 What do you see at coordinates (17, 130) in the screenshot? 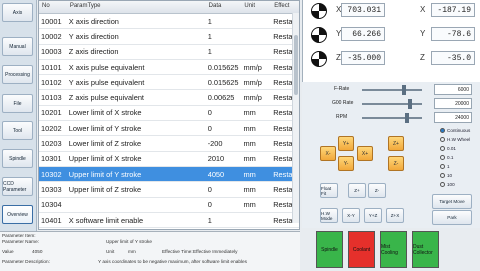
I see `nav-tool-button: Tool` at bounding box center [17, 130].